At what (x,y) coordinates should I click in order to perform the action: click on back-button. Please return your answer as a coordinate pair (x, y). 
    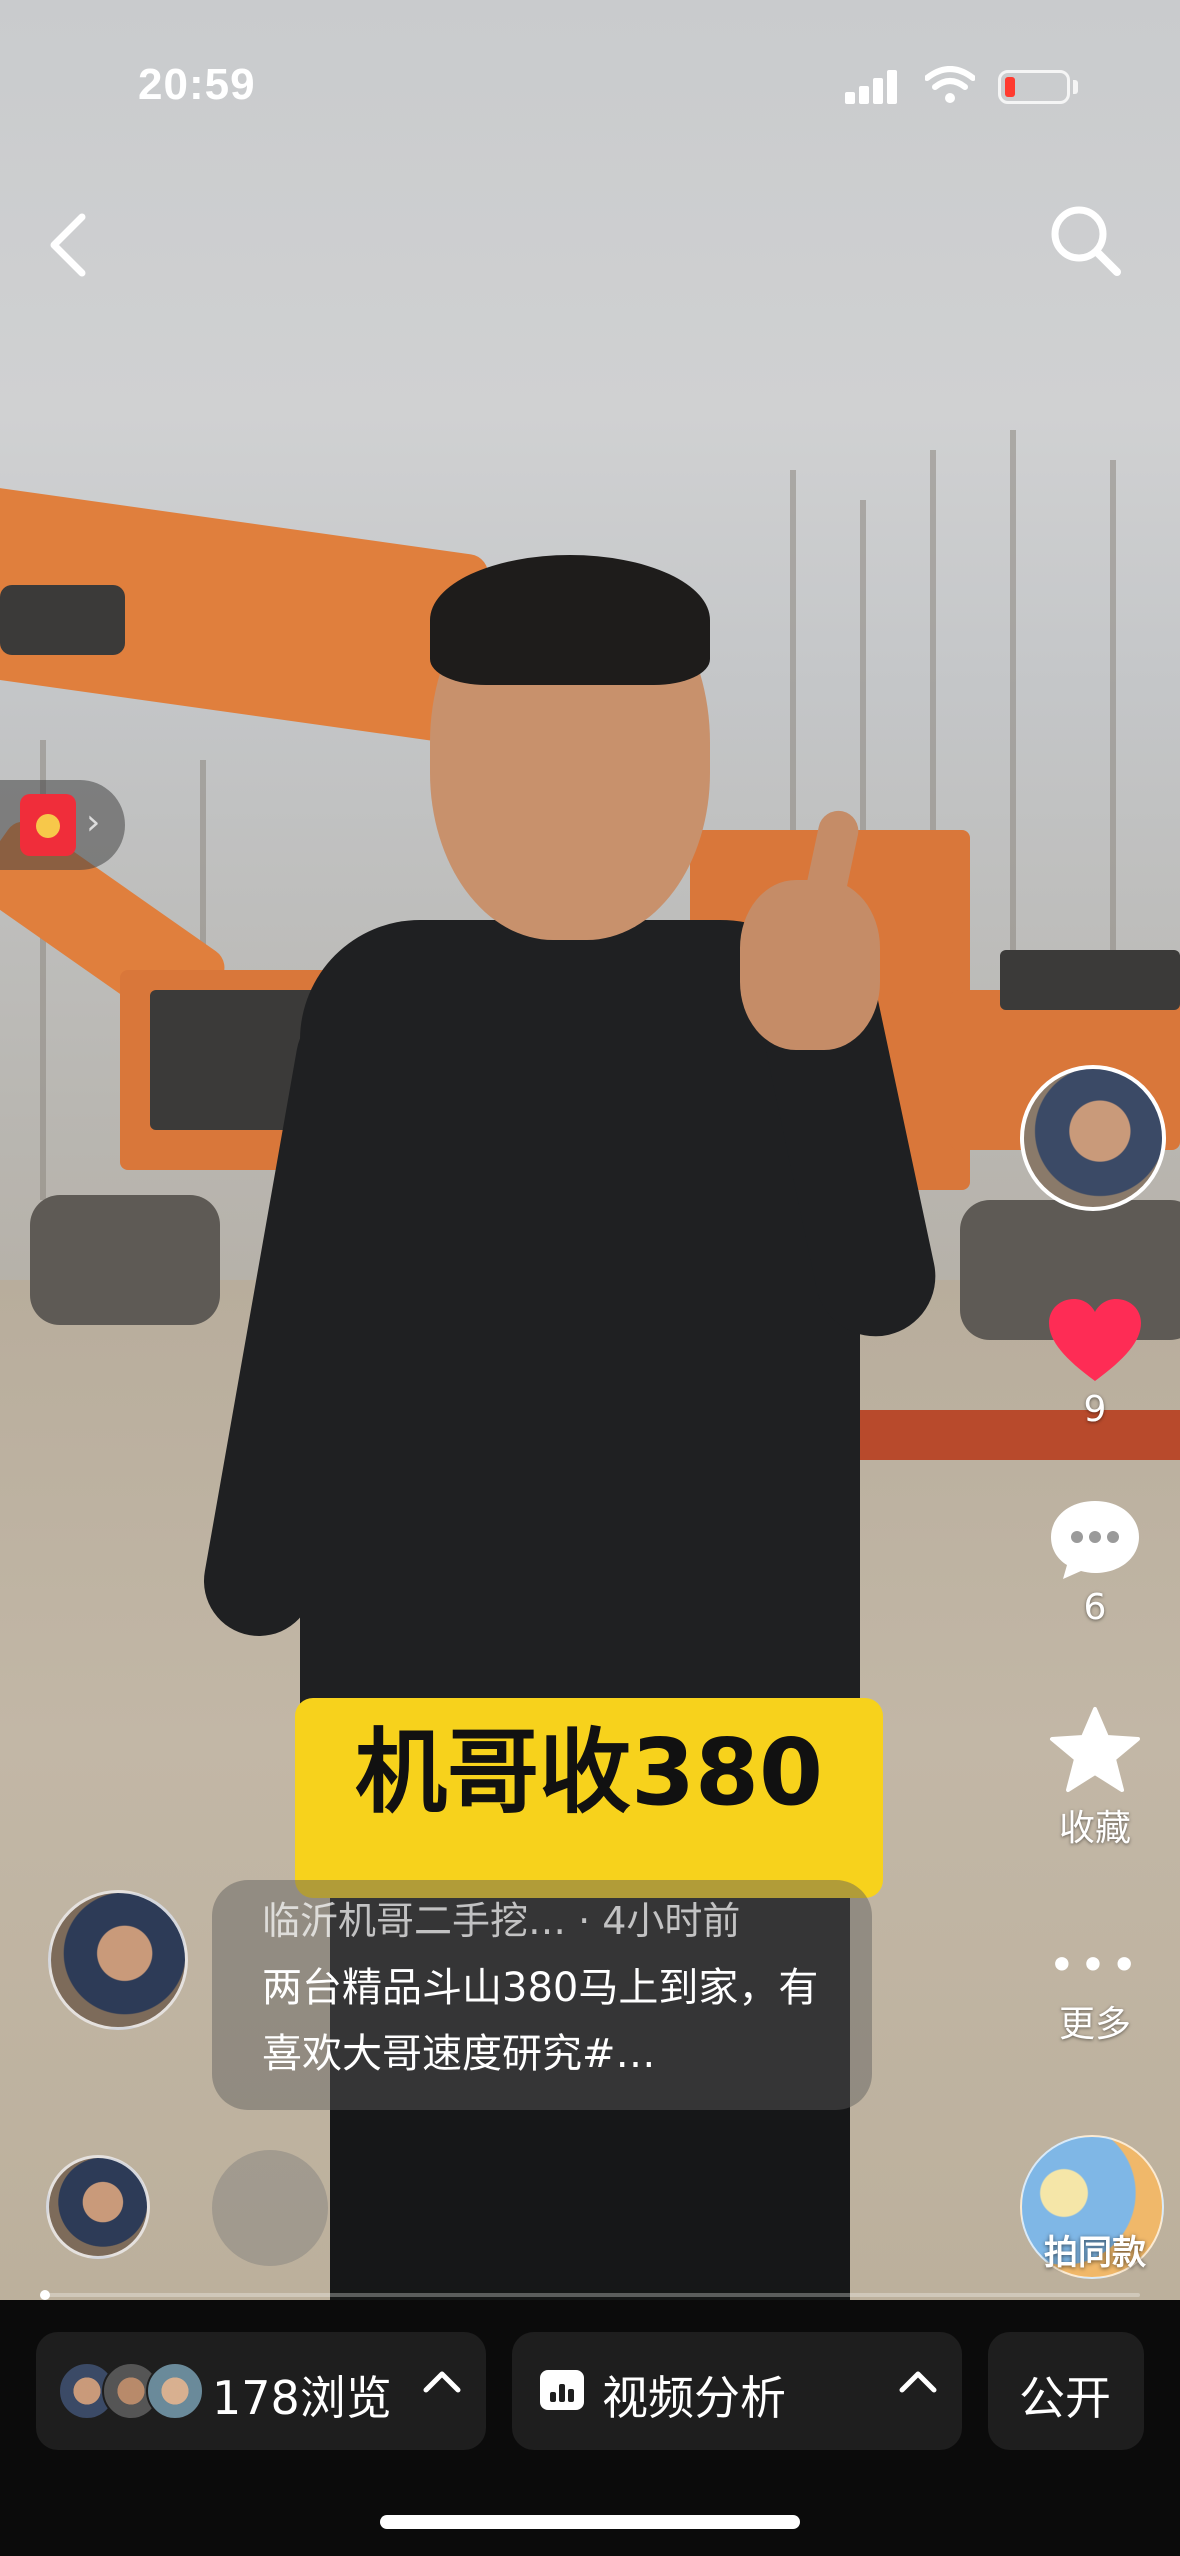
    Looking at the image, I should click on (70, 245).